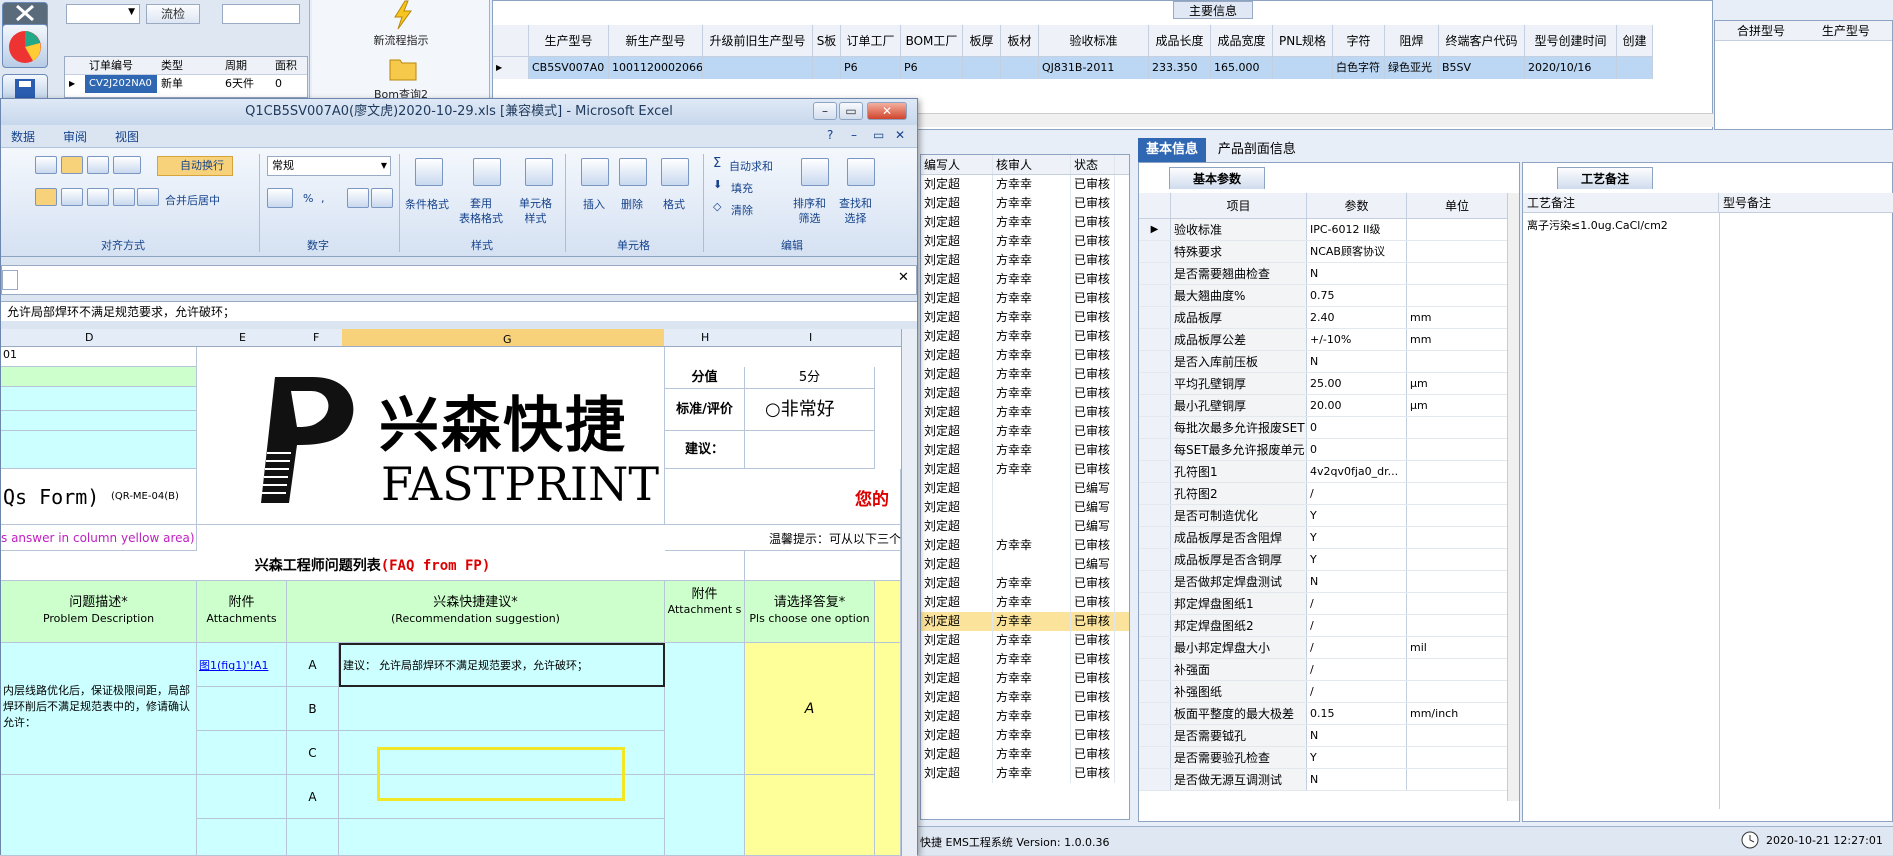 The width and height of the screenshot is (1893, 856). Describe the element at coordinates (1357, 317) in the screenshot. I see `param-value: 2.40` at that location.